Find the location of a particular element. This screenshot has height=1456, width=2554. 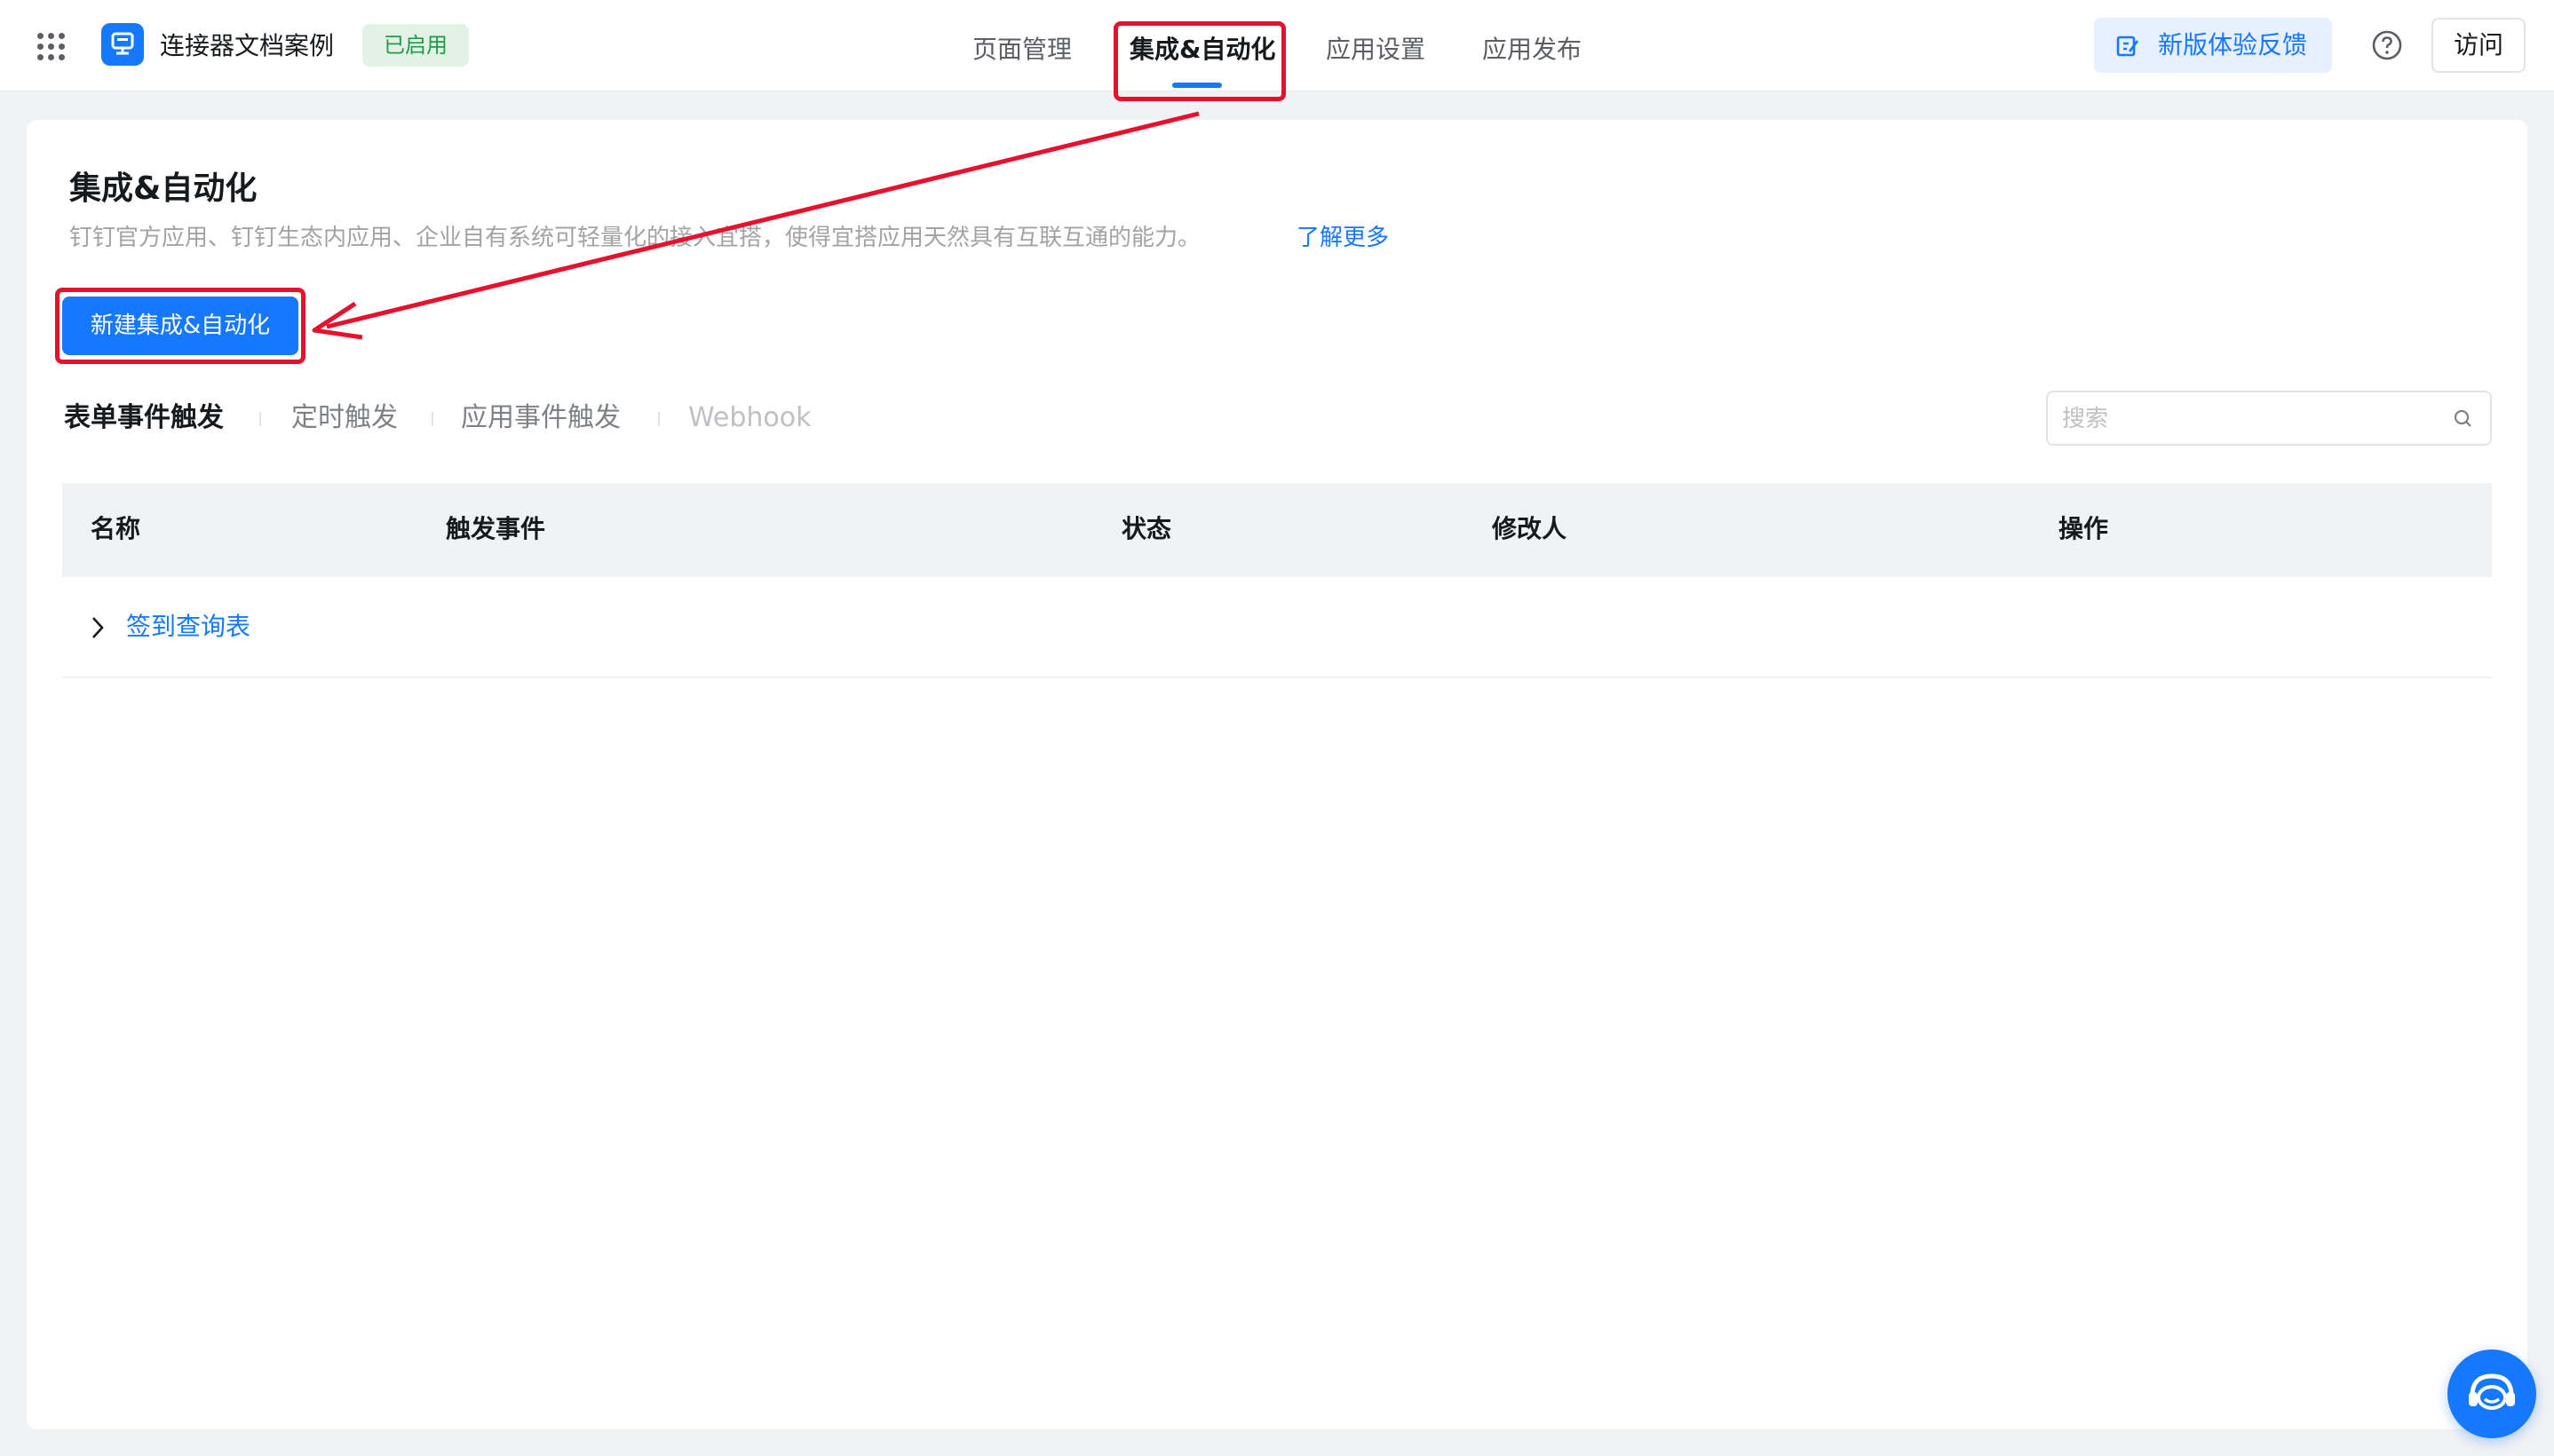

annotation-arrow is located at coordinates (756, 225).